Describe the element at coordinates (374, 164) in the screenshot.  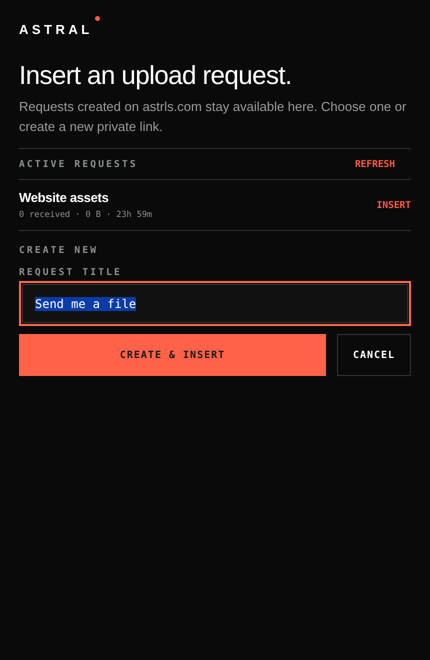
I see `refresh-link: REFRESH` at that location.